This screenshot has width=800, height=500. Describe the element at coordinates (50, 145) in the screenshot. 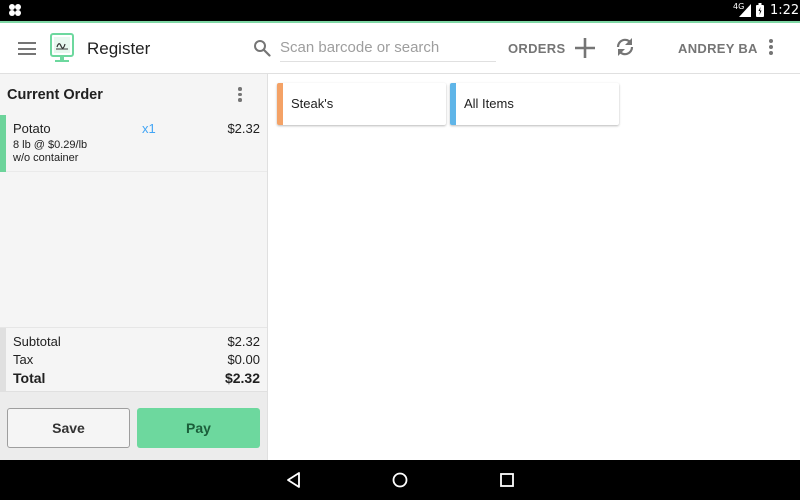

I see `item-weight-detail: 8 lb @ $0.29/lb` at that location.